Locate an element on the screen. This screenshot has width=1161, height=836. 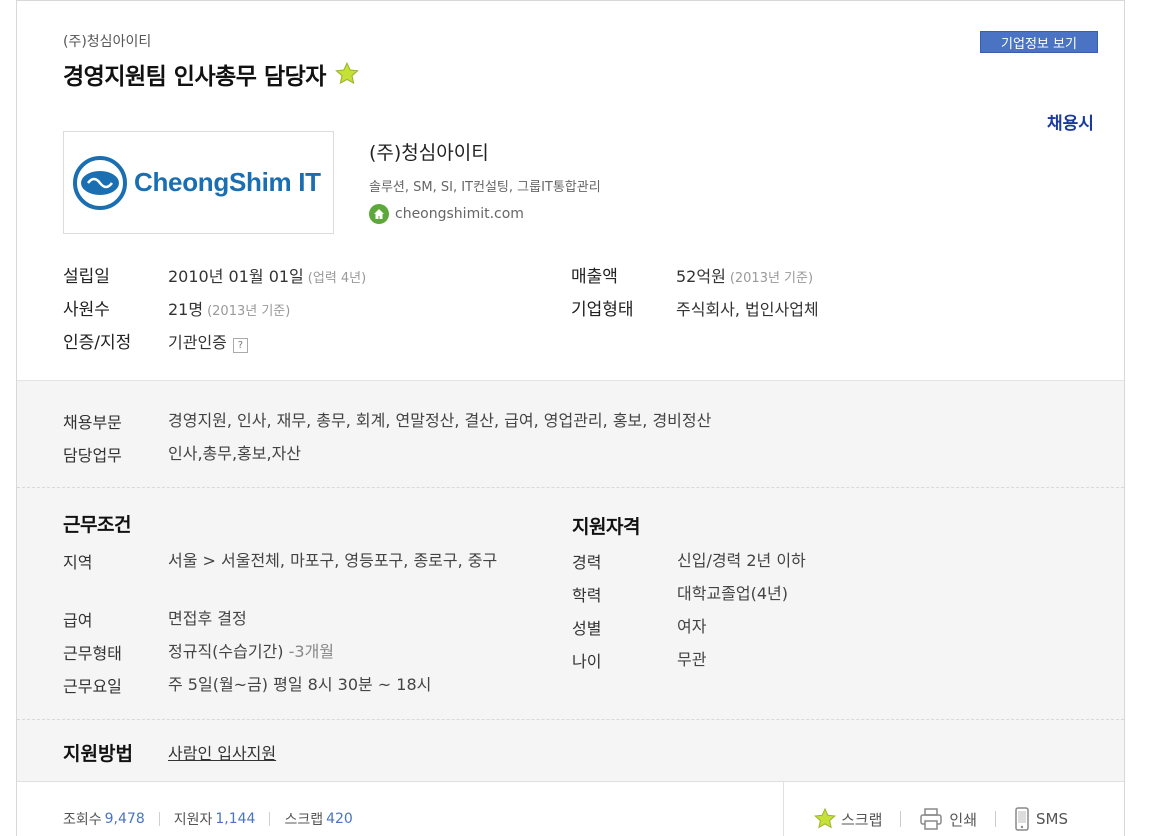
gender-label: 성별 is located at coordinates (587, 628).